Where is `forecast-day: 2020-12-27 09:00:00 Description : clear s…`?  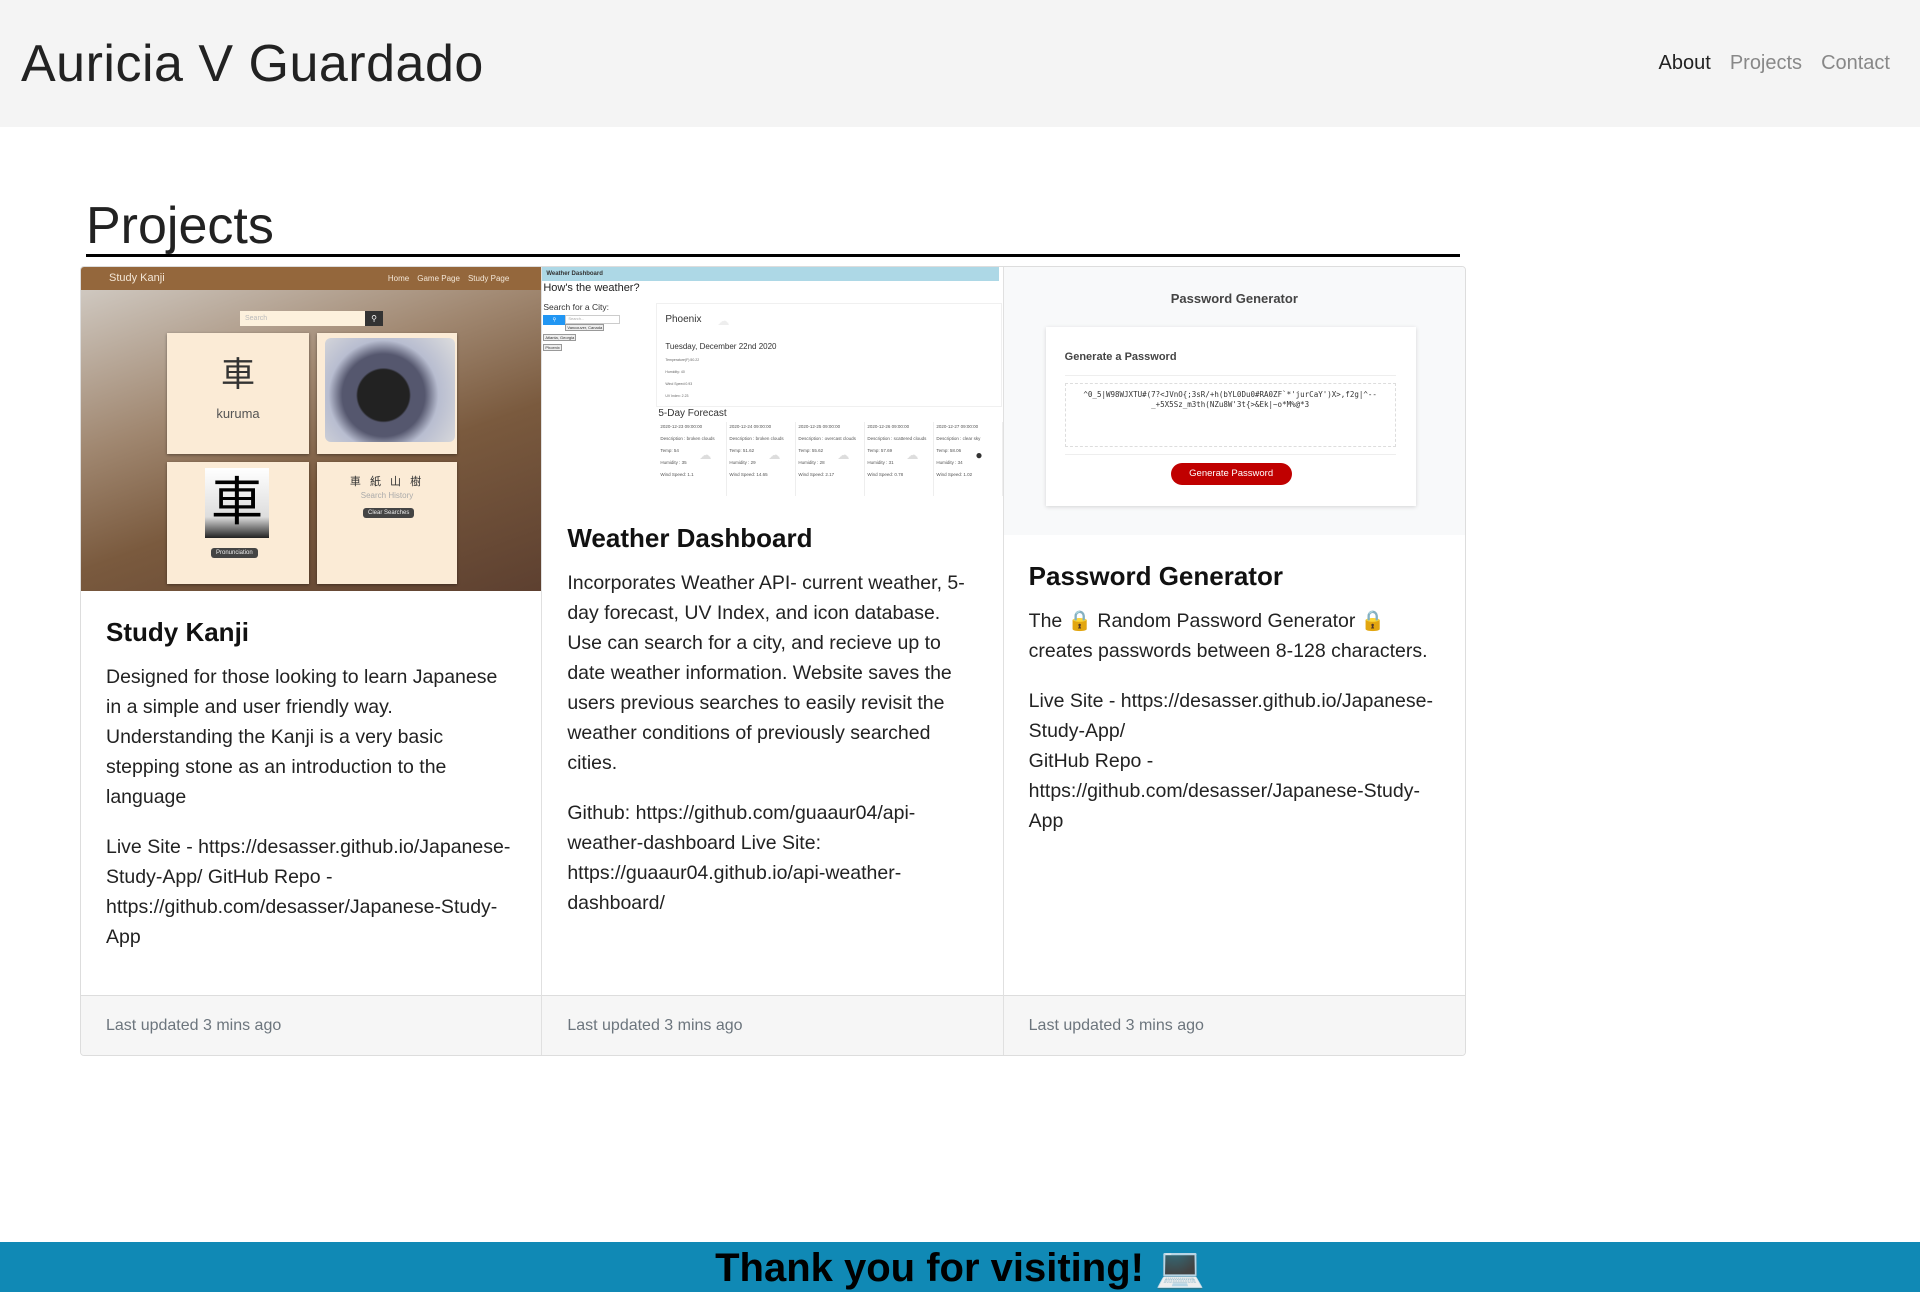 forecast-day: 2020-12-27 09:00:00 Description : clear s… is located at coordinates (969, 459).